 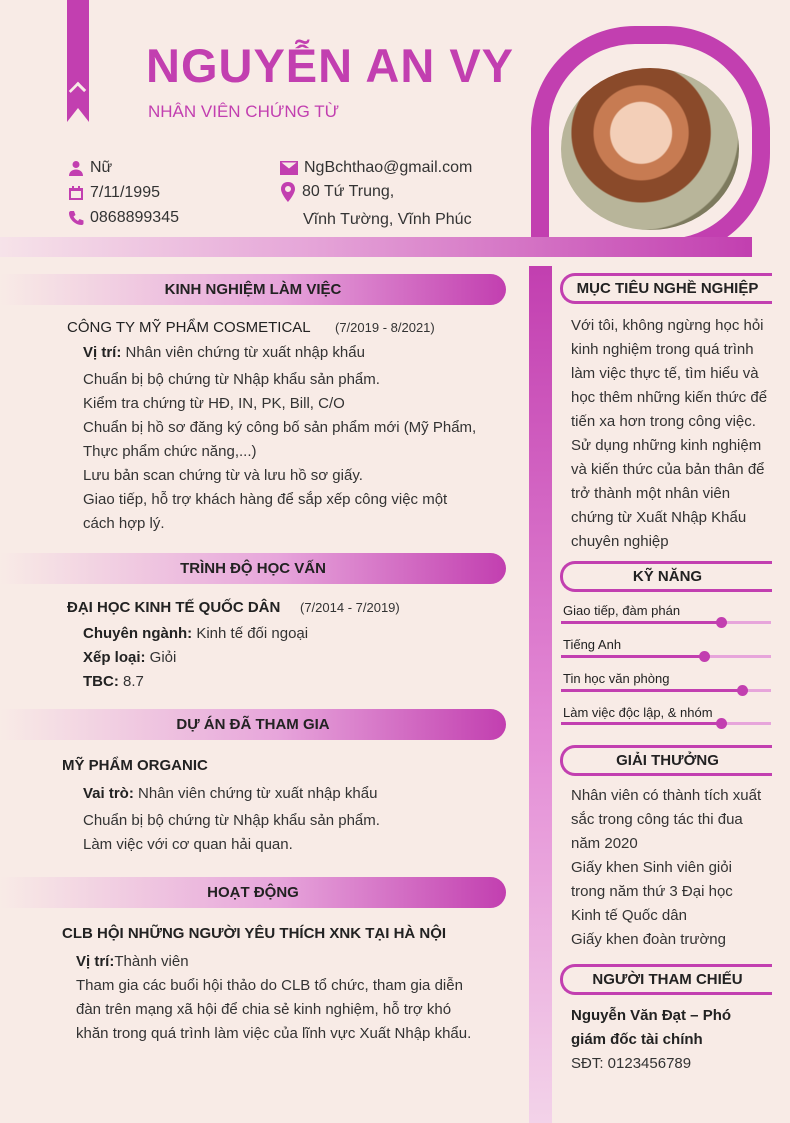 I want to click on calendar-icon, so click(x=76, y=193).